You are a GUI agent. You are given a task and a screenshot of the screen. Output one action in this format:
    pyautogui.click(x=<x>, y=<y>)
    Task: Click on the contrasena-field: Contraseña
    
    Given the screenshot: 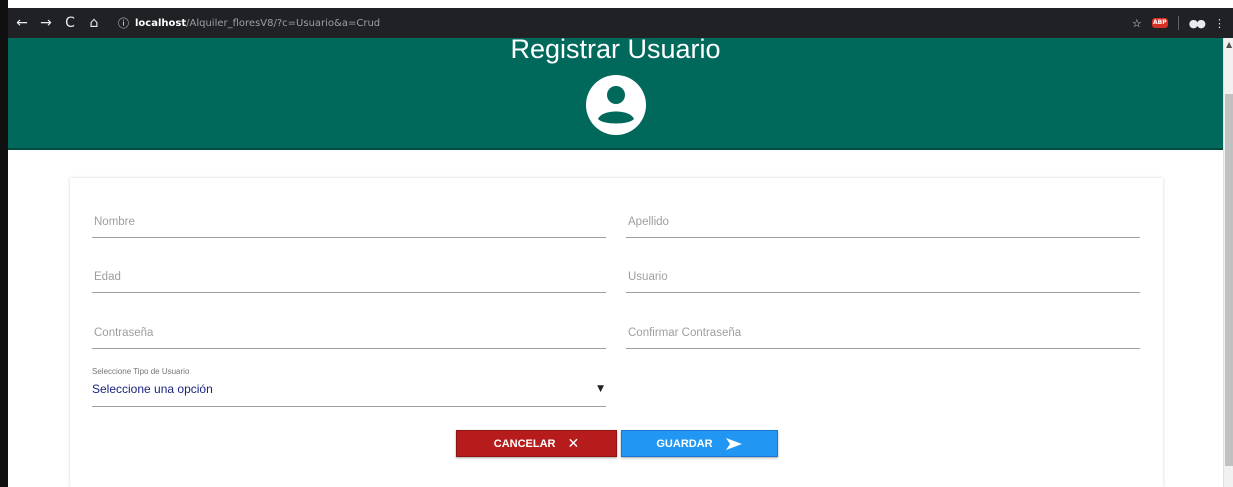 What is the action you would take?
    pyautogui.click(x=349, y=334)
    